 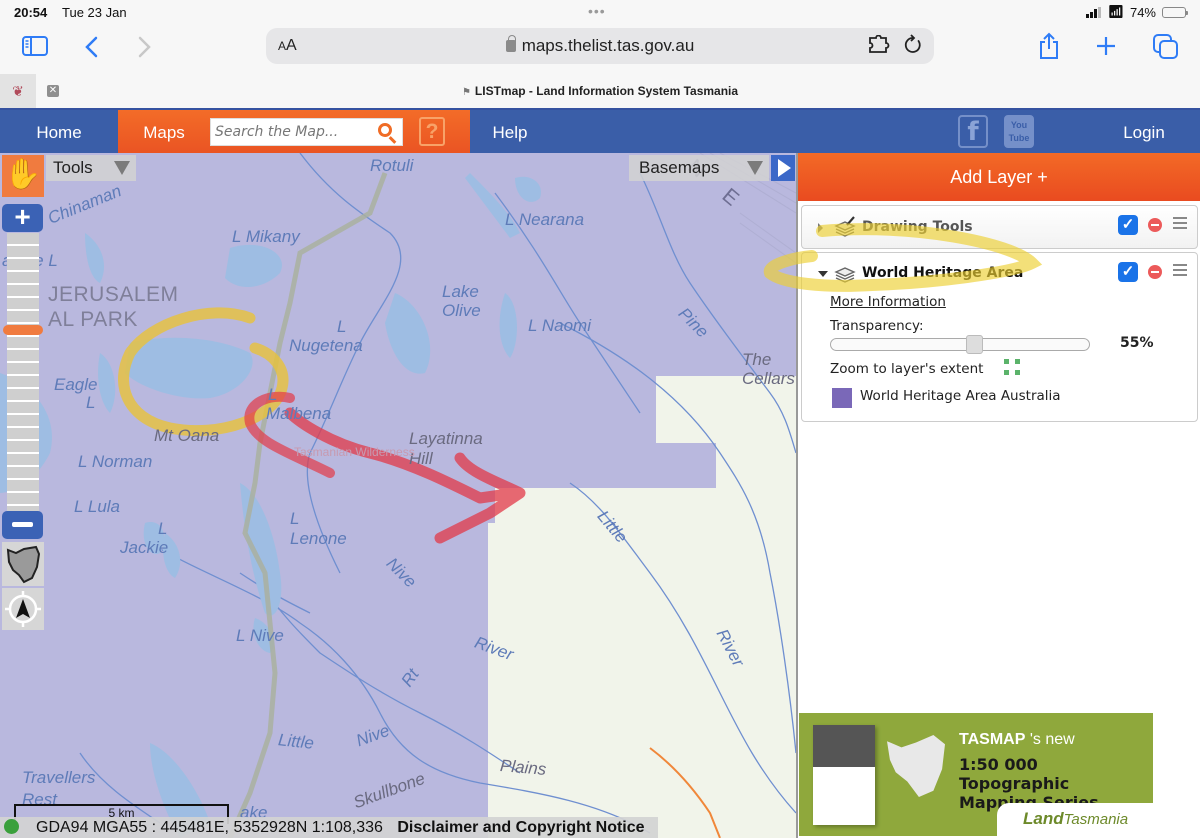 I want to click on ad-brand: TASMAP 's new, so click(x=1017, y=740).